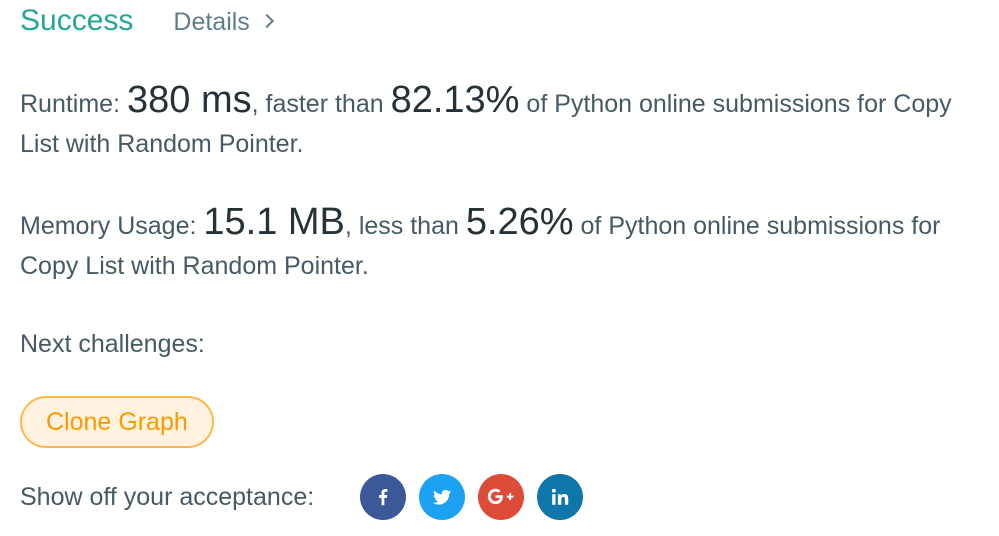  Describe the element at coordinates (211, 22) in the screenshot. I see `details-label: Details` at that location.